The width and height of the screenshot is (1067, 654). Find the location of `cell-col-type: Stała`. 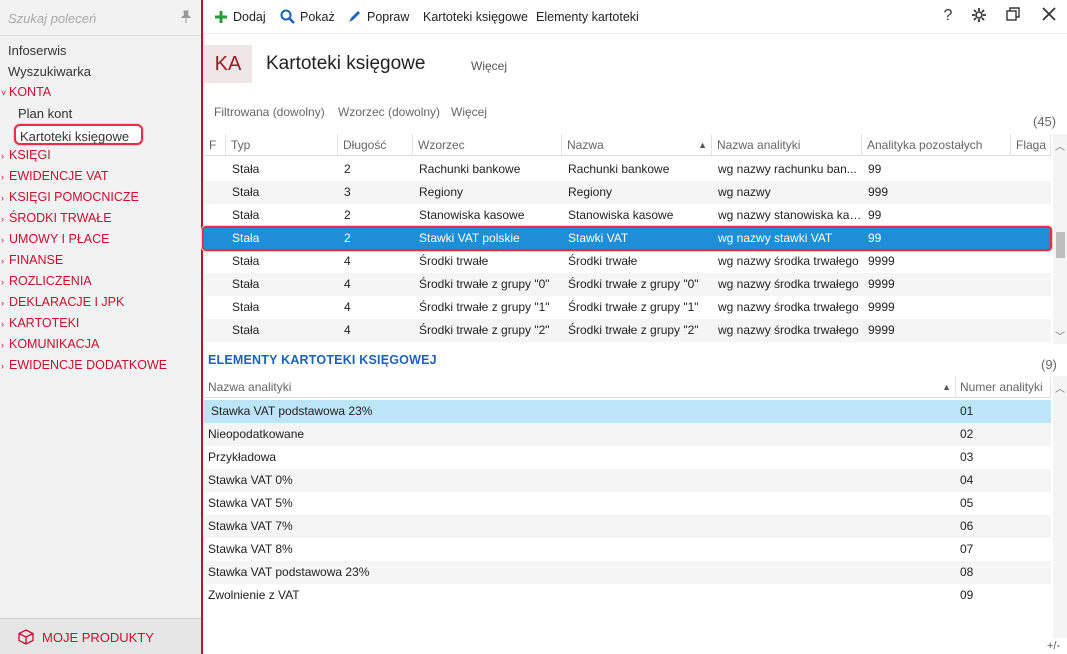

cell-col-type: Stała is located at coordinates (246, 330).